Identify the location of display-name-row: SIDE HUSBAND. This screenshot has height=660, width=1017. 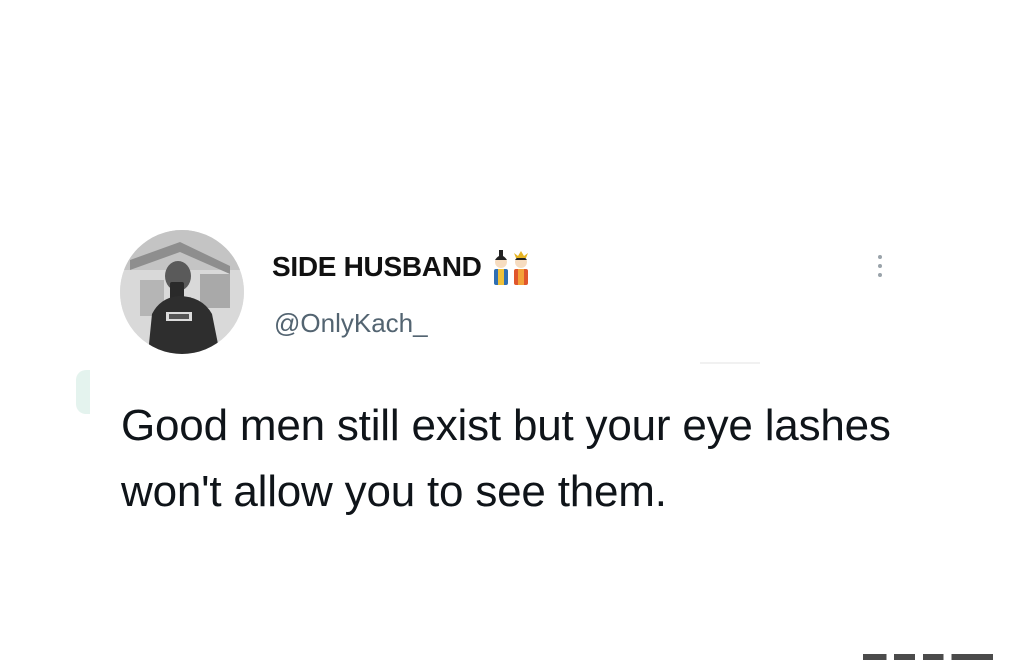
(402, 267).